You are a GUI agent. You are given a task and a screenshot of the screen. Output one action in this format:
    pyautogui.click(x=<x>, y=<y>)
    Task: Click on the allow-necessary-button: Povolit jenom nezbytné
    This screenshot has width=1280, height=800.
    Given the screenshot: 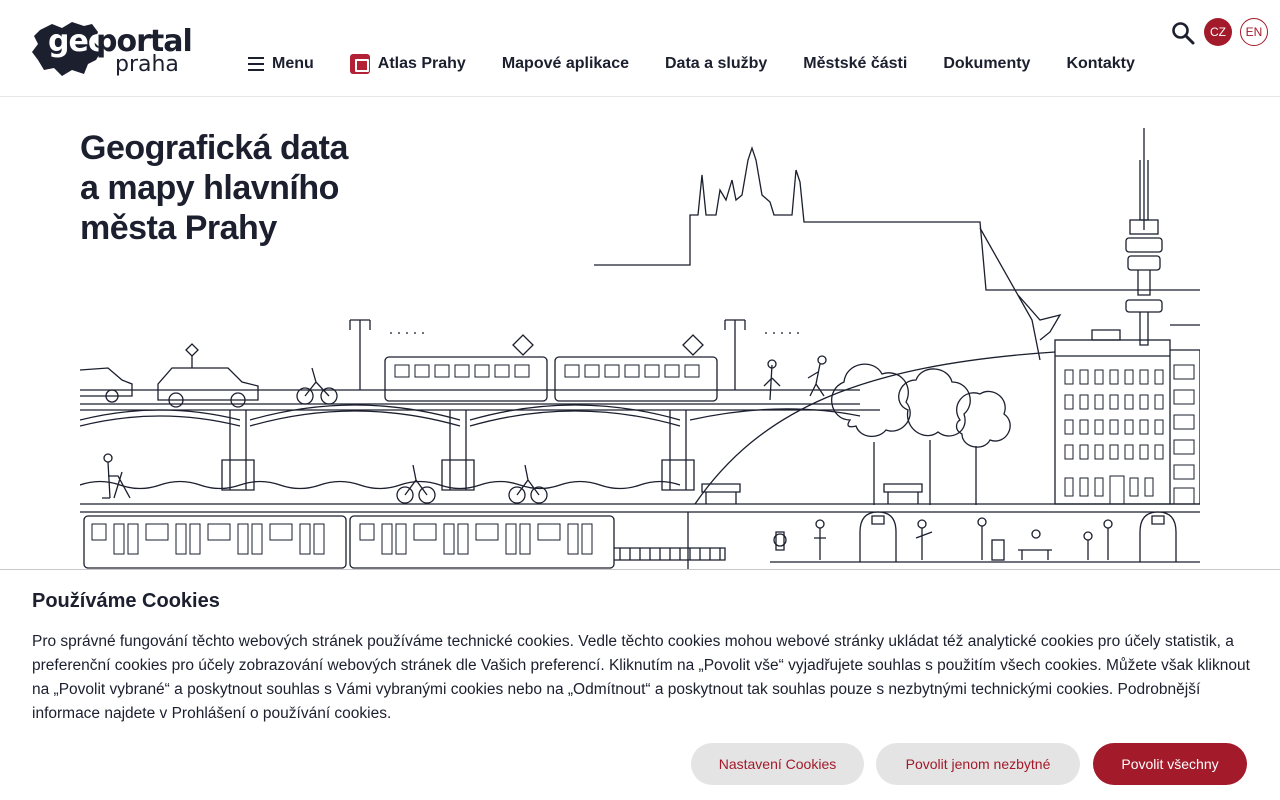 What is the action you would take?
    pyautogui.click(x=978, y=764)
    